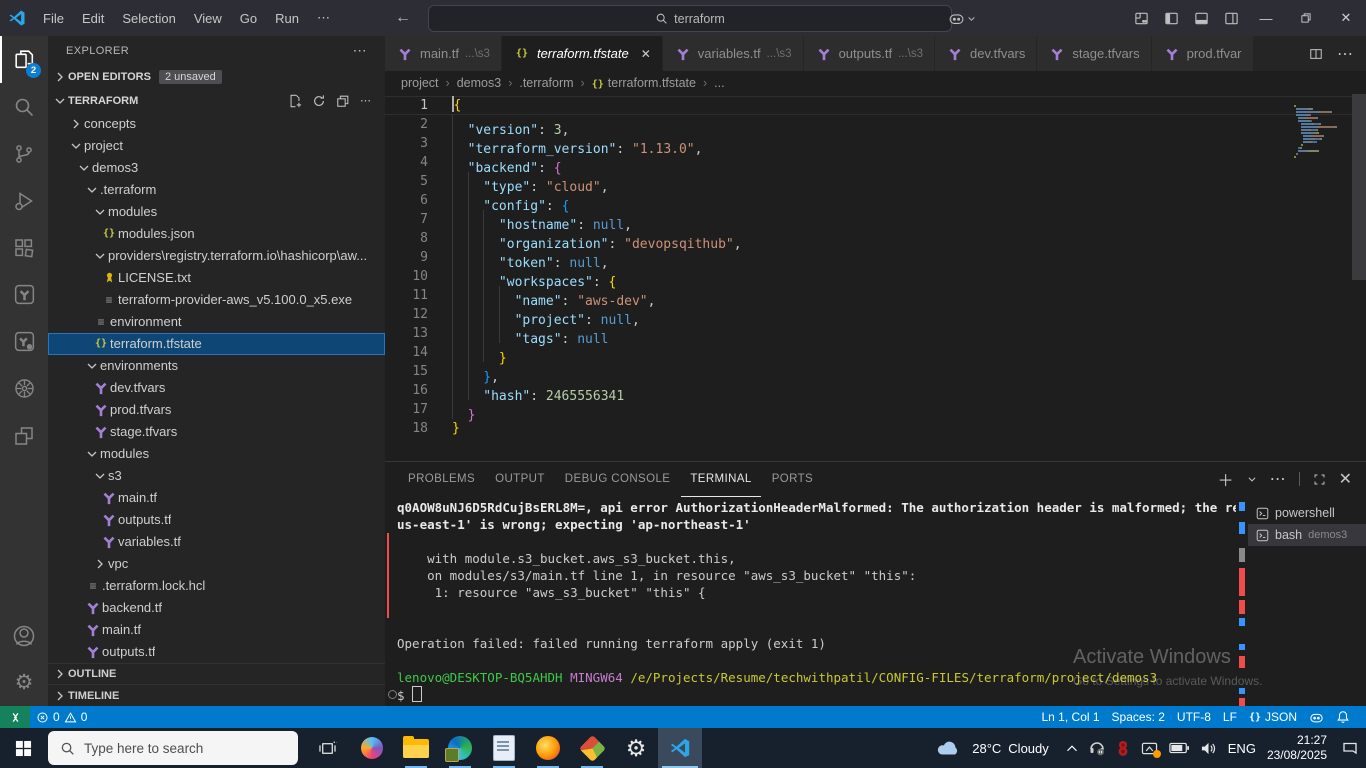 The height and width of the screenshot is (768, 1366). Describe the element at coordinates (216, 695) in the screenshot. I see `timeline-section: TIMELINE` at that location.